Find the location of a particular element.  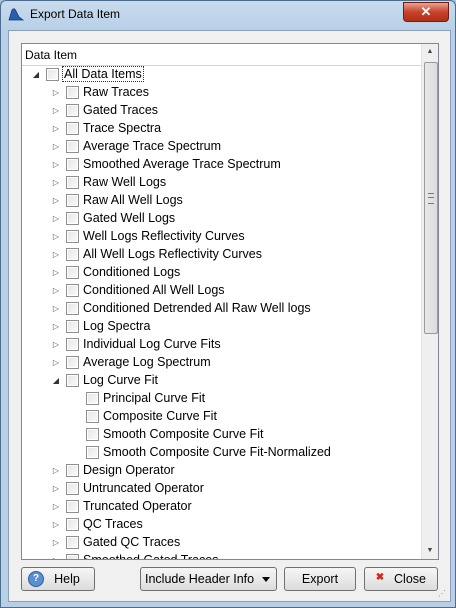

tree-row: ▷ Well Logs Reflectivity Curves is located at coordinates (221, 237).